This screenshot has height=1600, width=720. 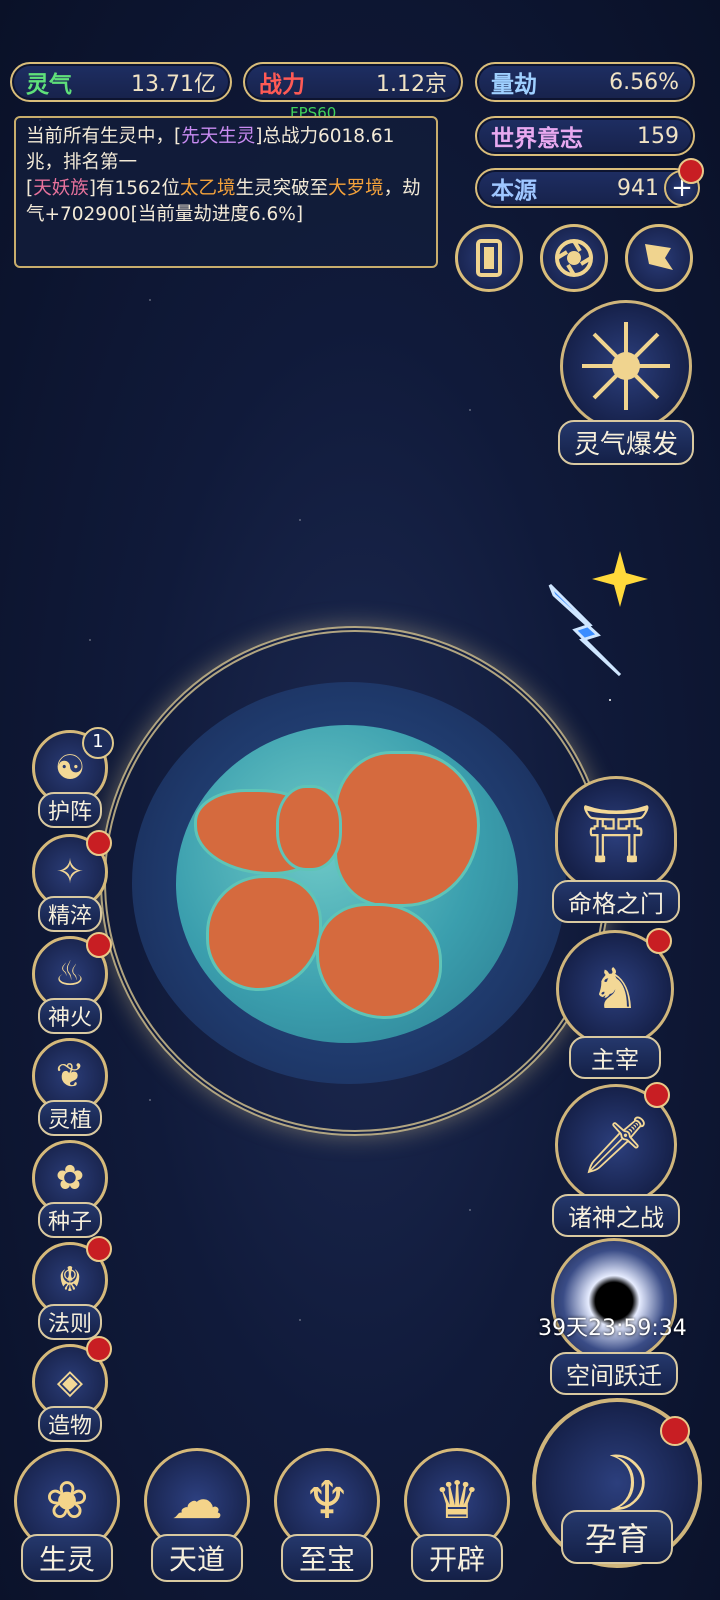 I want to click on log-text: ]有1562位, so click(x=134, y=188).